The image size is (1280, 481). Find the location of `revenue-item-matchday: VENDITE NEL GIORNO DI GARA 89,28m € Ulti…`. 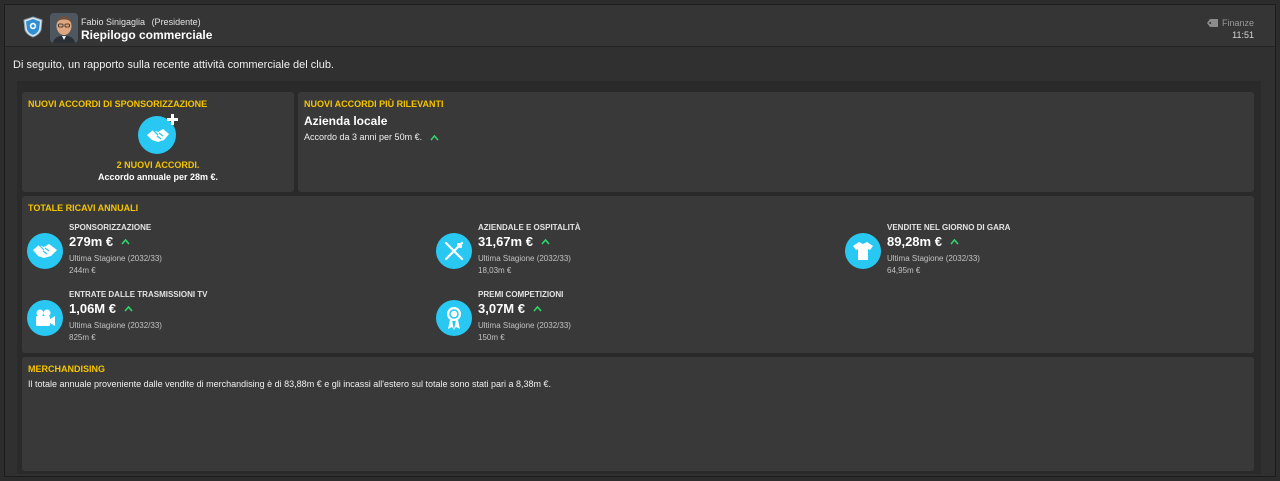

revenue-item-matchday: VENDITE NEL GIORNO DI GARA 89,28m € Ulti… is located at coordinates (1035, 253).